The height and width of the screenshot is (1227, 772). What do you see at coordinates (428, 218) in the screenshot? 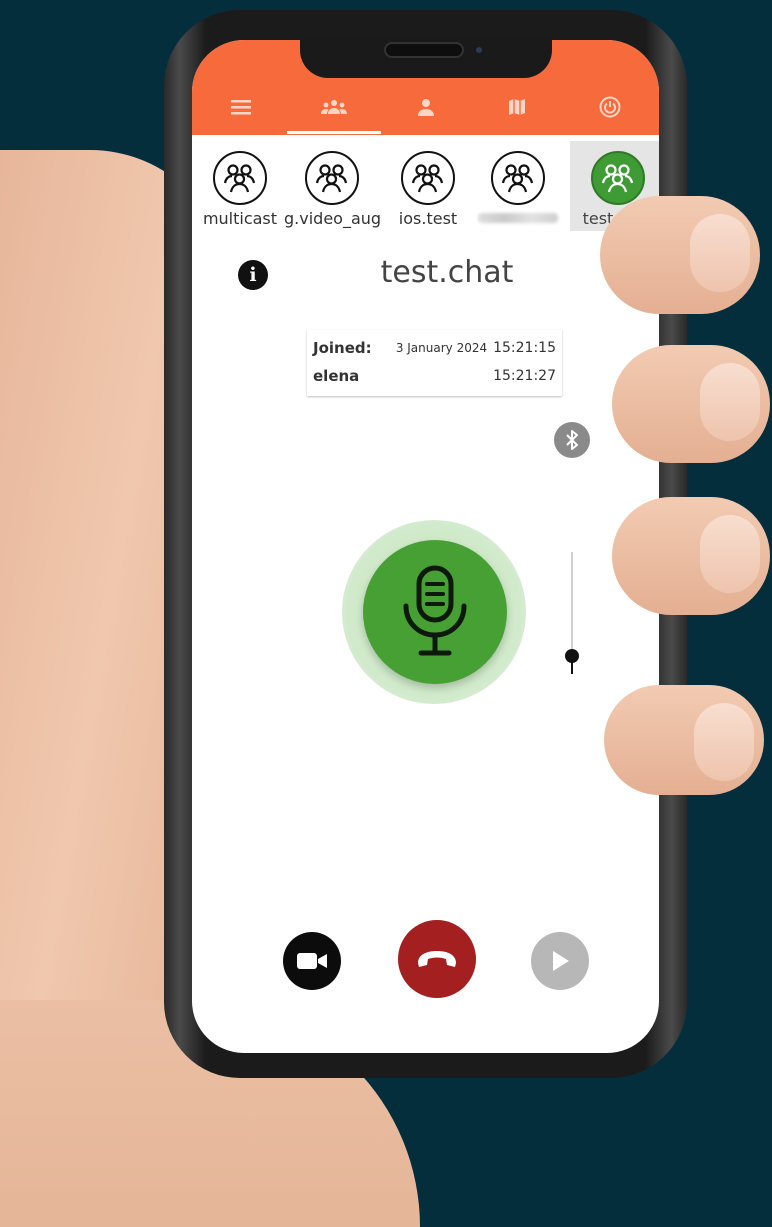
I see `channel-label: ios.test` at bounding box center [428, 218].